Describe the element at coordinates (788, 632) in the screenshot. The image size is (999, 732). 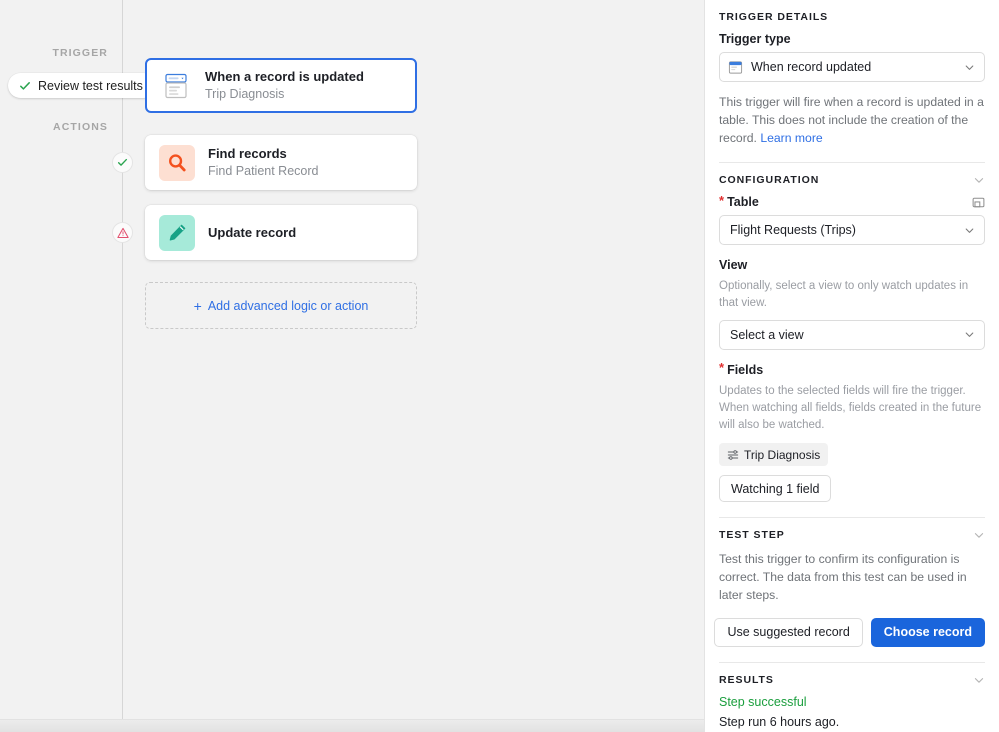
I see `use-suggested-record-button: Use suggested record` at that location.